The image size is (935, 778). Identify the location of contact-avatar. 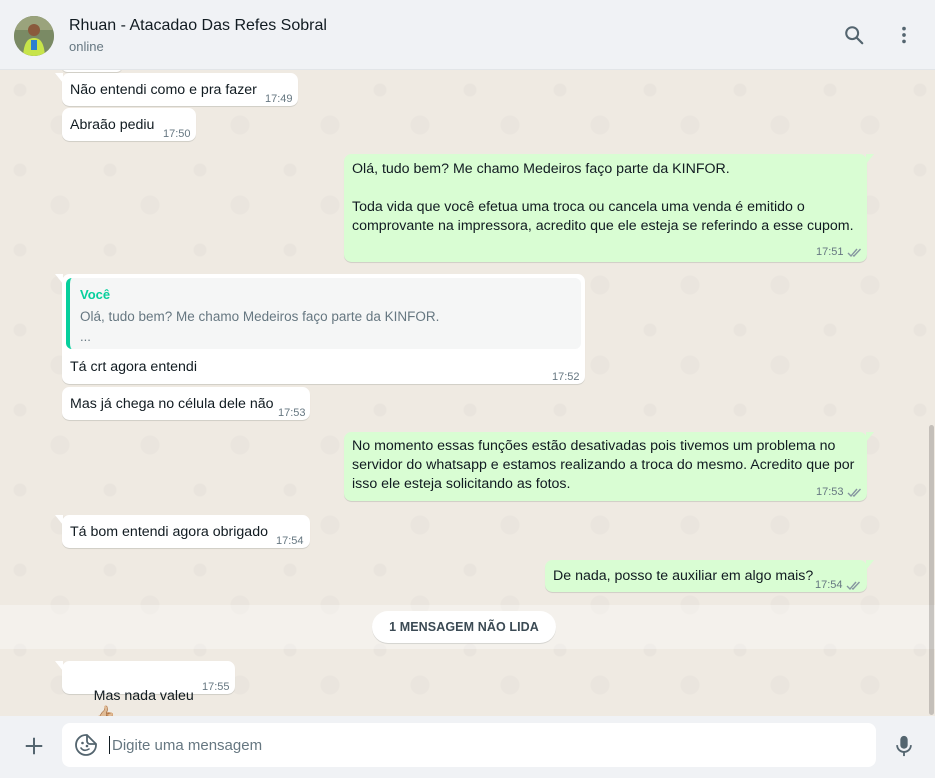
(34, 36).